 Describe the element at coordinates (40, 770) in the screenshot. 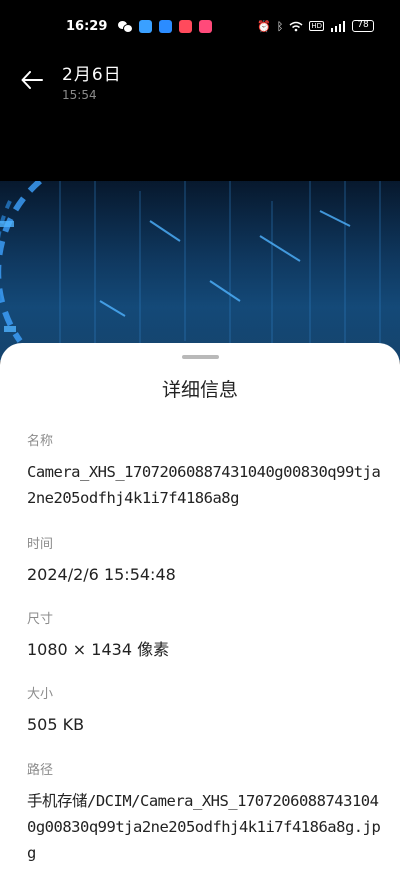

I see `path-label: 路径` at that location.